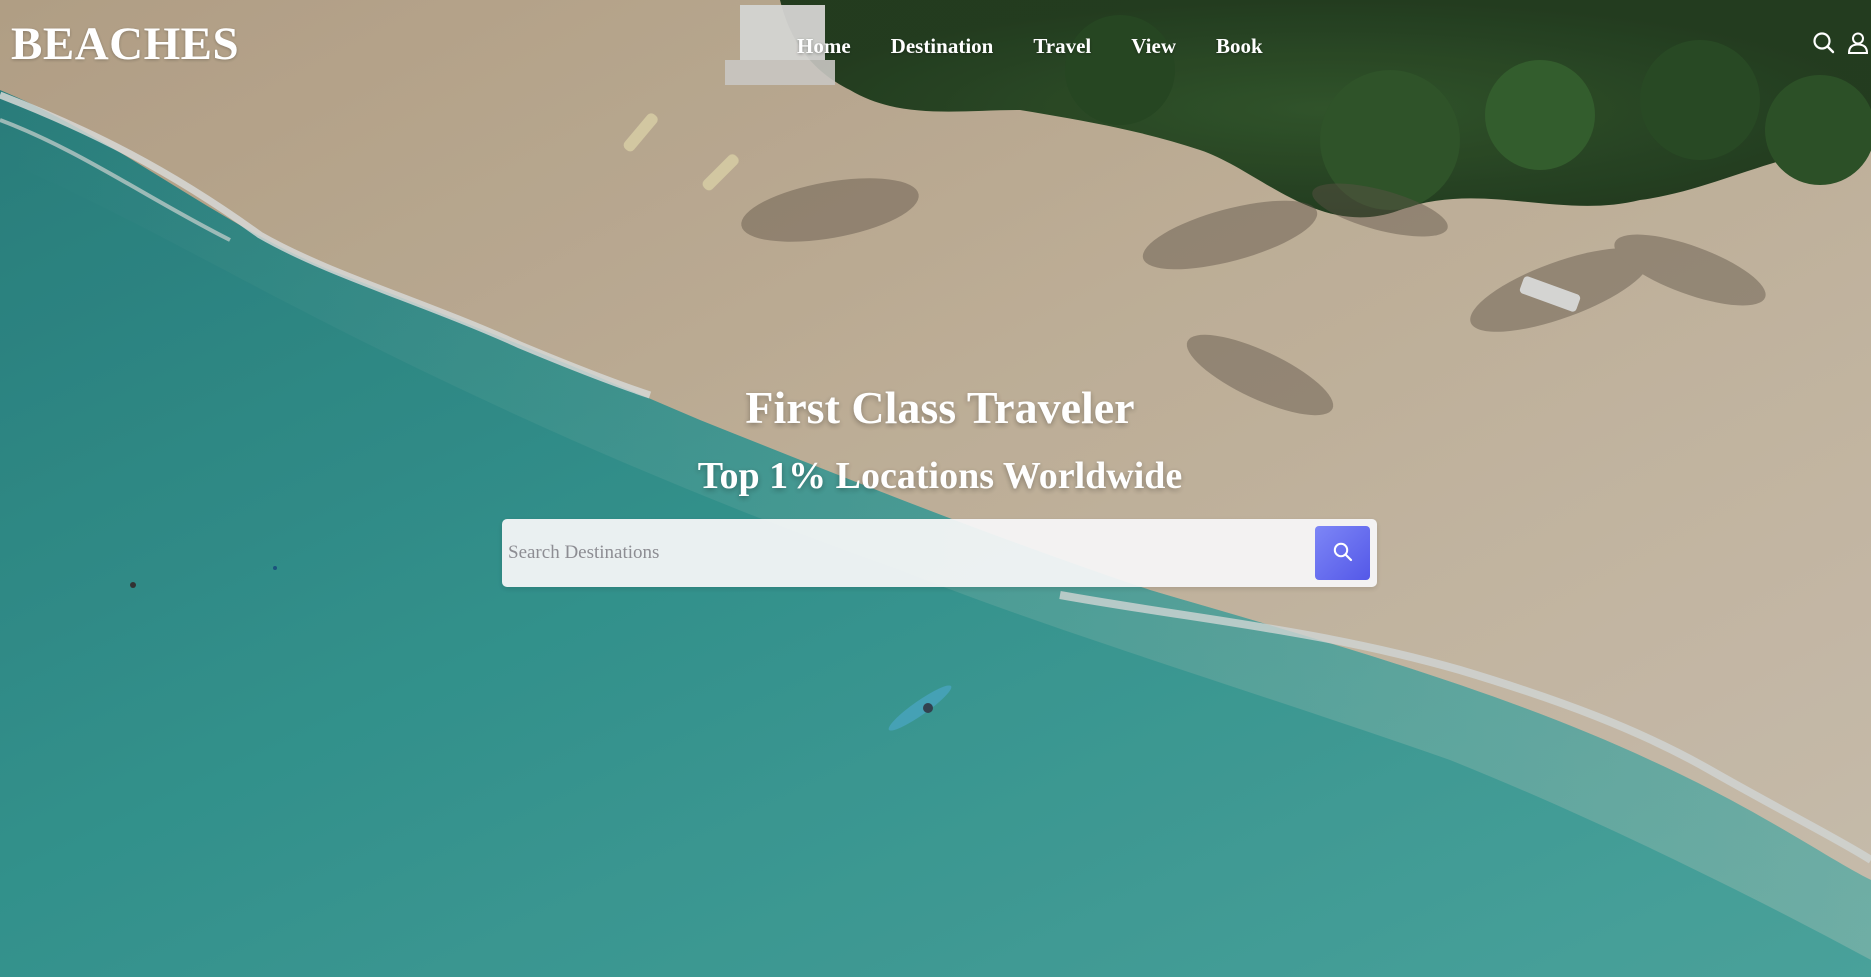 Image resolution: width=1871 pixels, height=977 pixels. What do you see at coordinates (1062, 46) in the screenshot?
I see `nav-link-travel: Travel` at bounding box center [1062, 46].